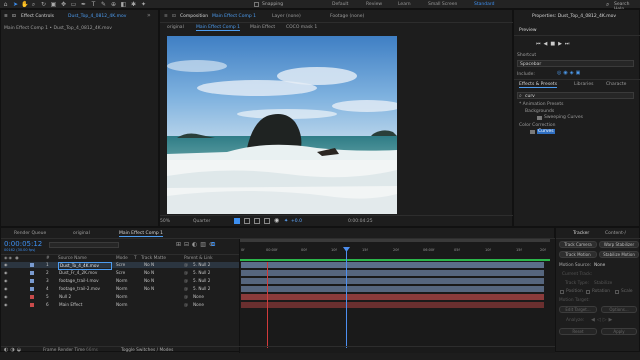 The width and height of the screenshot is (640, 360). Describe the element at coordinates (537, 125) in the screenshot. I see `tree-color-correction: Color Correction` at that location.